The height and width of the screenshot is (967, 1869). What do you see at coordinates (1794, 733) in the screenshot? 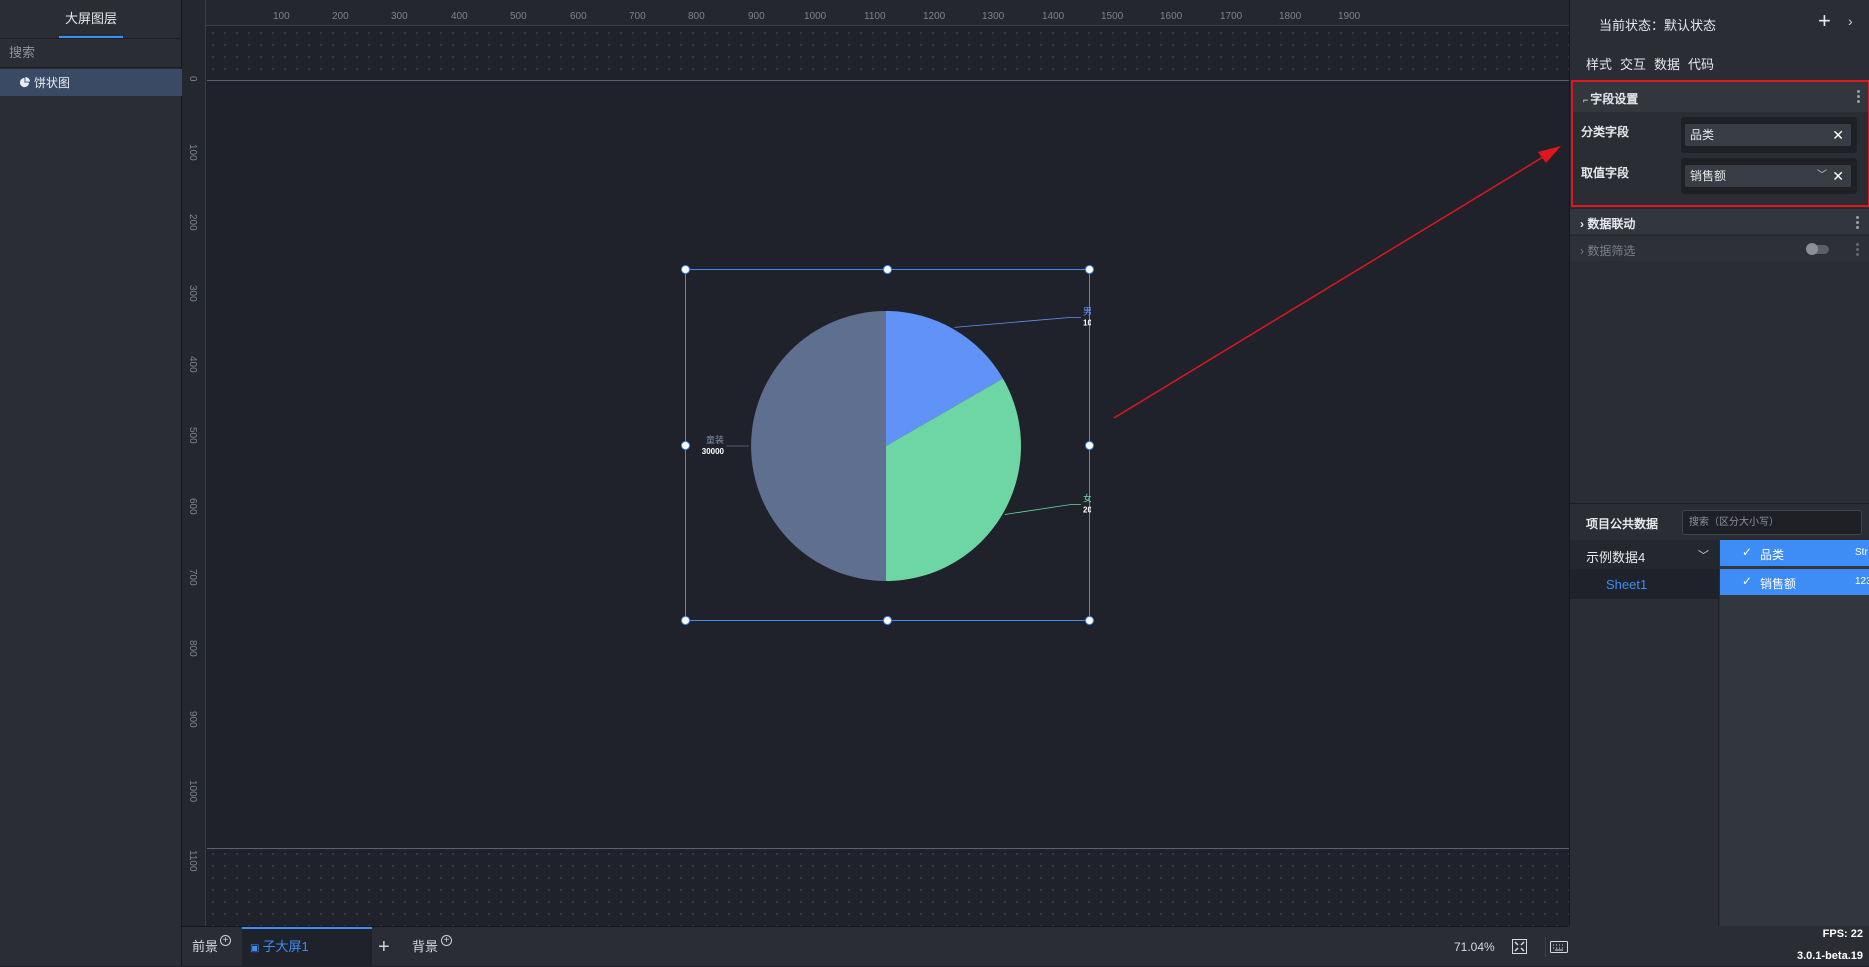
I see `field-list: ✓ 品类 Str ✓ 销售额 123` at bounding box center [1794, 733].